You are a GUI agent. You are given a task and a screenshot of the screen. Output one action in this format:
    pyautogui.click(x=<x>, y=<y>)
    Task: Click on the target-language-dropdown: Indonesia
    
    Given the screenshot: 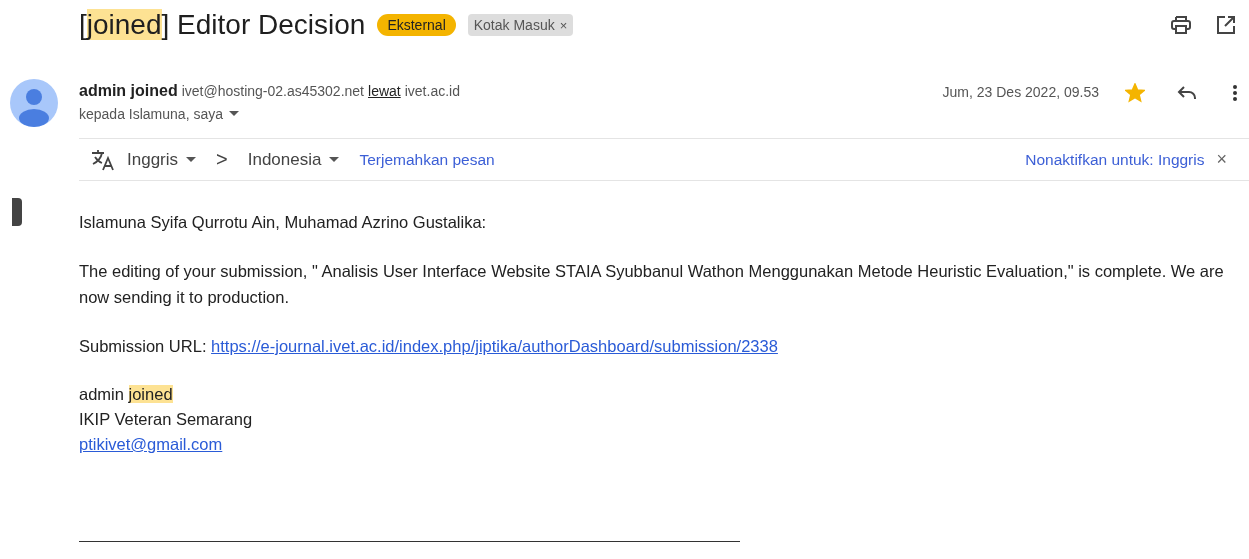 What is the action you would take?
    pyautogui.click(x=293, y=159)
    